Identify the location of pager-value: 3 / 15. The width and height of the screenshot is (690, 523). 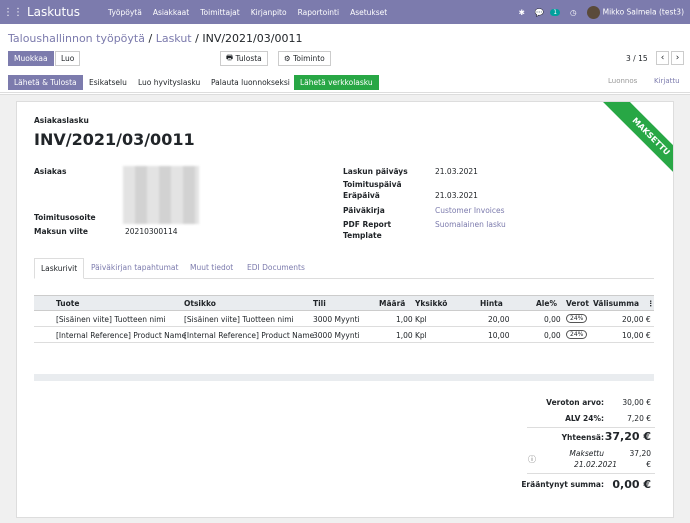
(637, 58).